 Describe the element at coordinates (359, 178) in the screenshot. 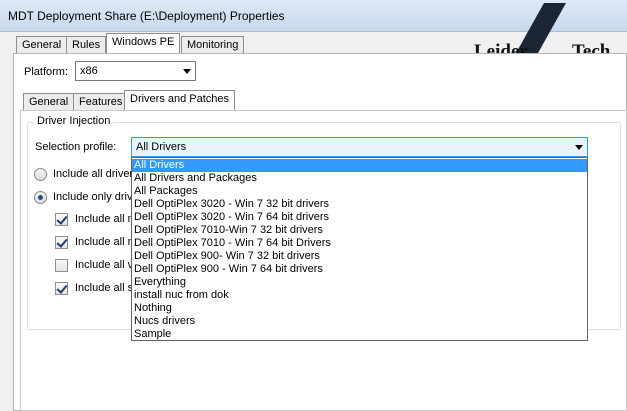

I see `dropdown-option: All Drivers and Packages` at that location.